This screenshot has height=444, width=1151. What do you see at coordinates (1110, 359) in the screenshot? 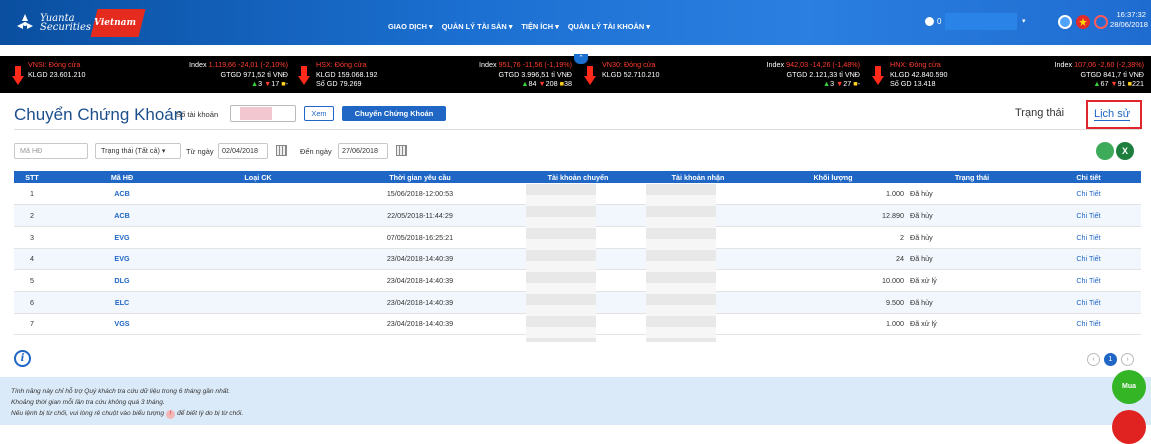
I see `page-1-button: 1` at bounding box center [1110, 359].